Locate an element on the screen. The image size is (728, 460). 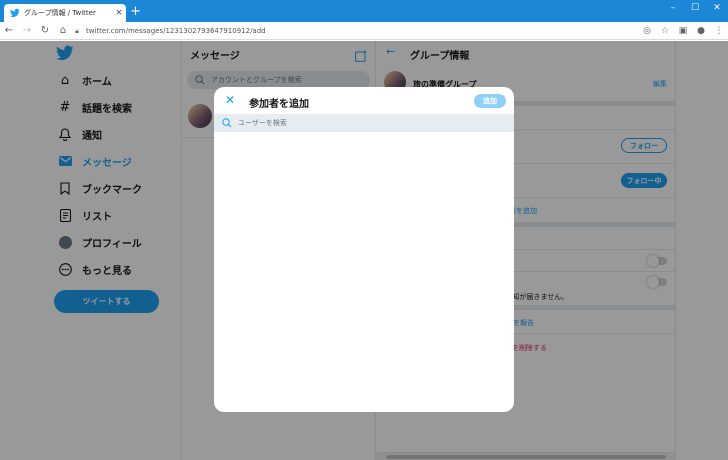
menu-icon: ⋮ is located at coordinates (719, 31).